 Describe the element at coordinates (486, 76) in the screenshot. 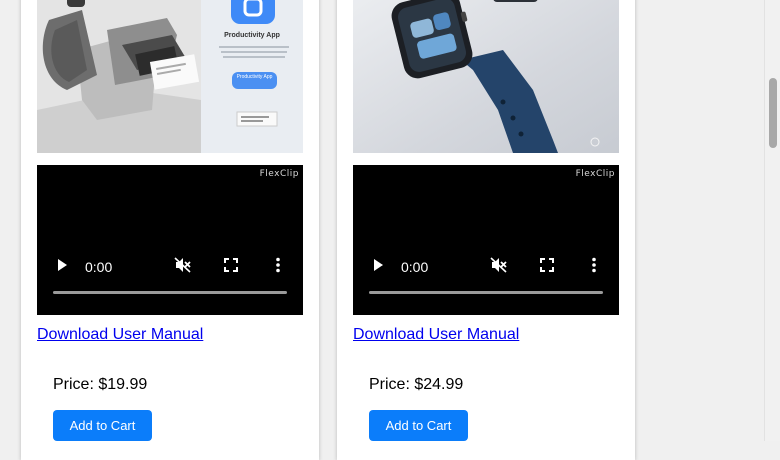

I see `product-image` at that location.